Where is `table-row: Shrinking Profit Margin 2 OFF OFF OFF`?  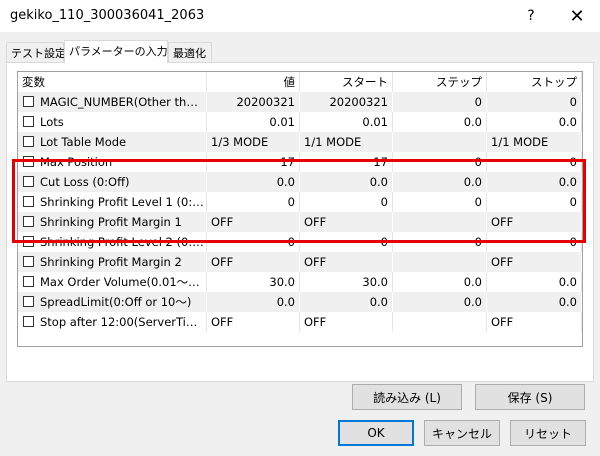 table-row: Shrinking Profit Margin 2 OFF OFF OFF is located at coordinates (300, 262).